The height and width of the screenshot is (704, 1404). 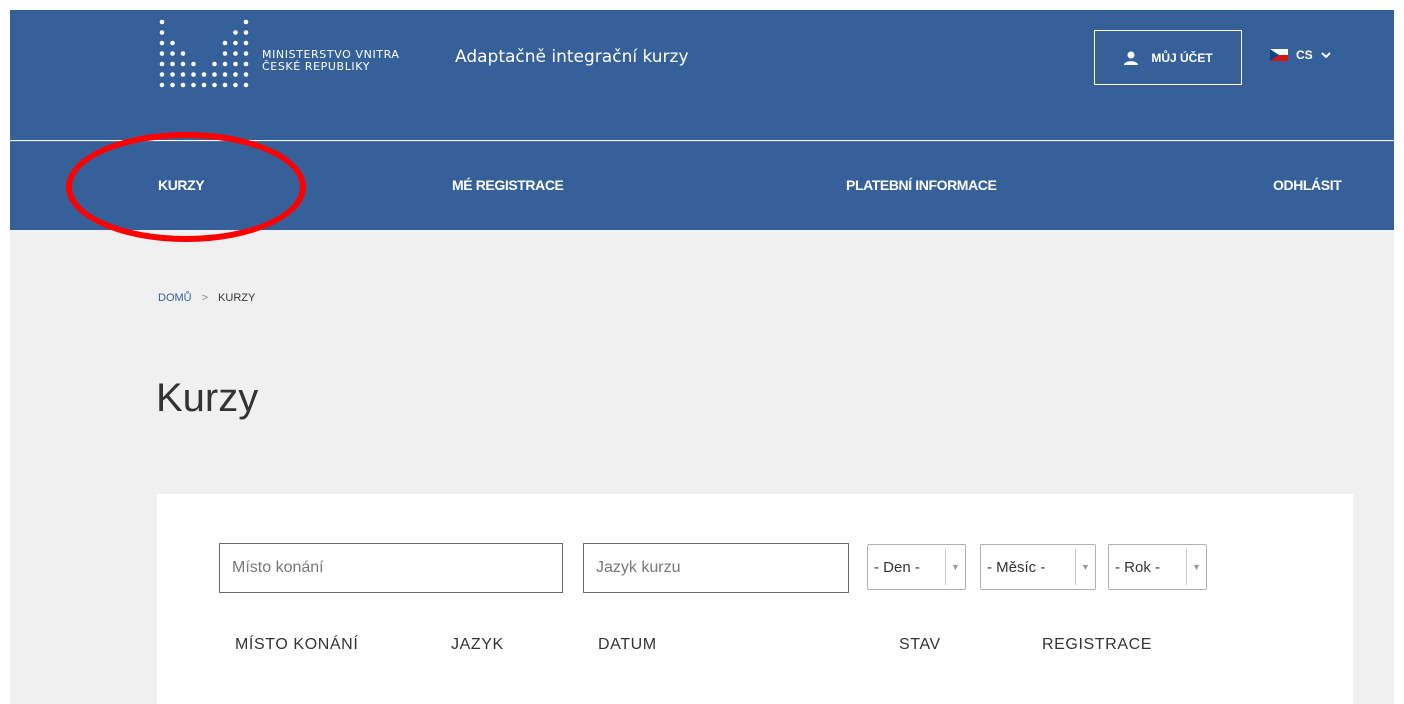 What do you see at coordinates (175, 298) in the screenshot?
I see `breadcrumb-home: DOMŮ` at bounding box center [175, 298].